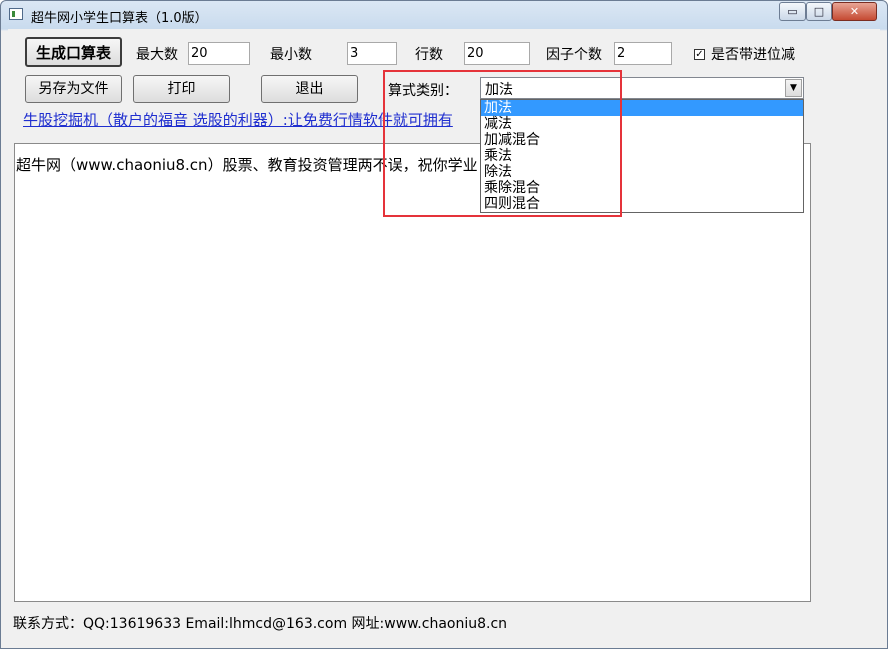  What do you see at coordinates (73, 89) in the screenshot?
I see `save-file-button: 另存为文件` at bounding box center [73, 89].